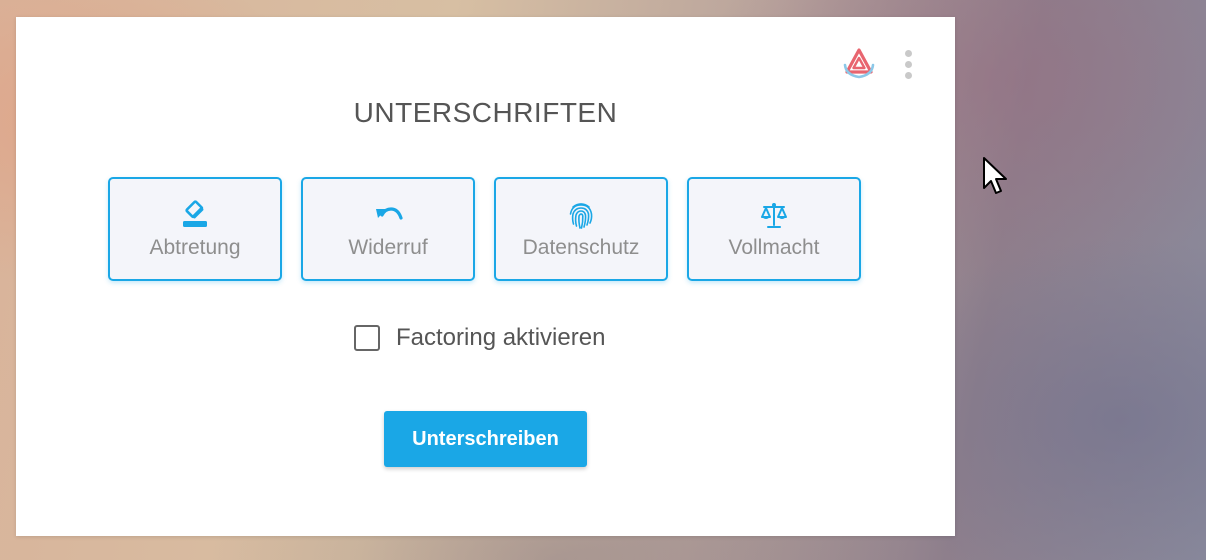 This screenshot has height=560, width=1206. Describe the element at coordinates (485, 112) in the screenshot. I see `page-title: UNTERSCHRIFTEN` at that location.